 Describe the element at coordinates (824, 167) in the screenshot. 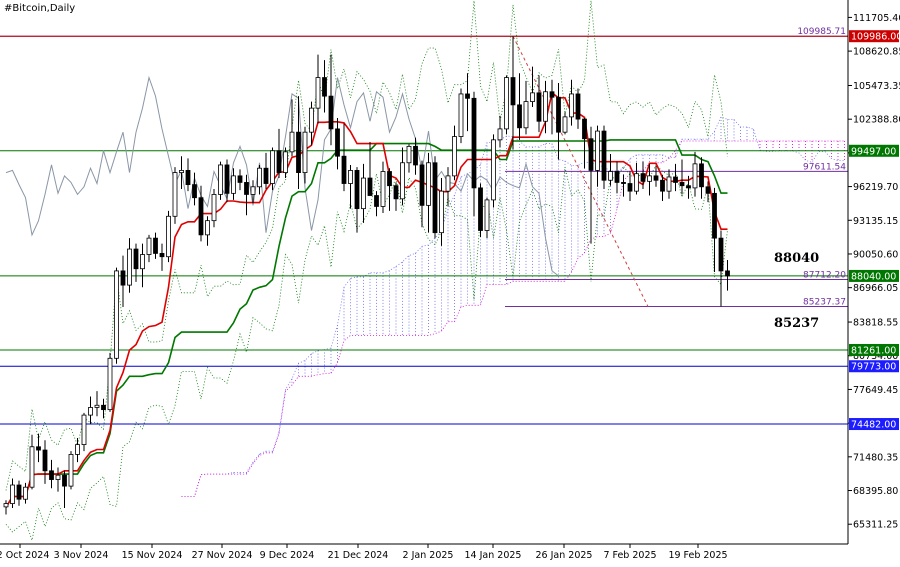

I see `level-line-label: 97611.54` at that location.